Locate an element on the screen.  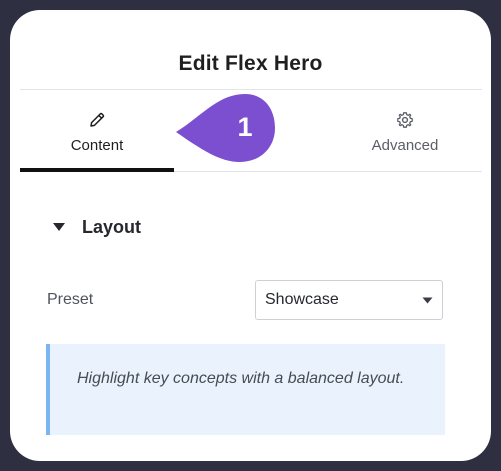
step-badge: 1 is located at coordinates (226, 132).